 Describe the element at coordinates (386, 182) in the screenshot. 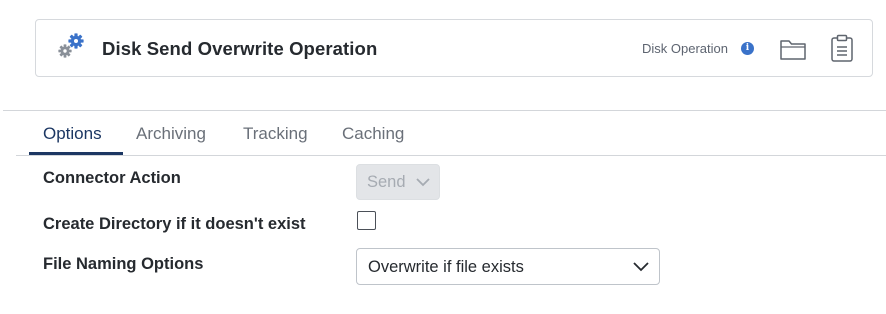

I see `connector-action-value: Send` at that location.